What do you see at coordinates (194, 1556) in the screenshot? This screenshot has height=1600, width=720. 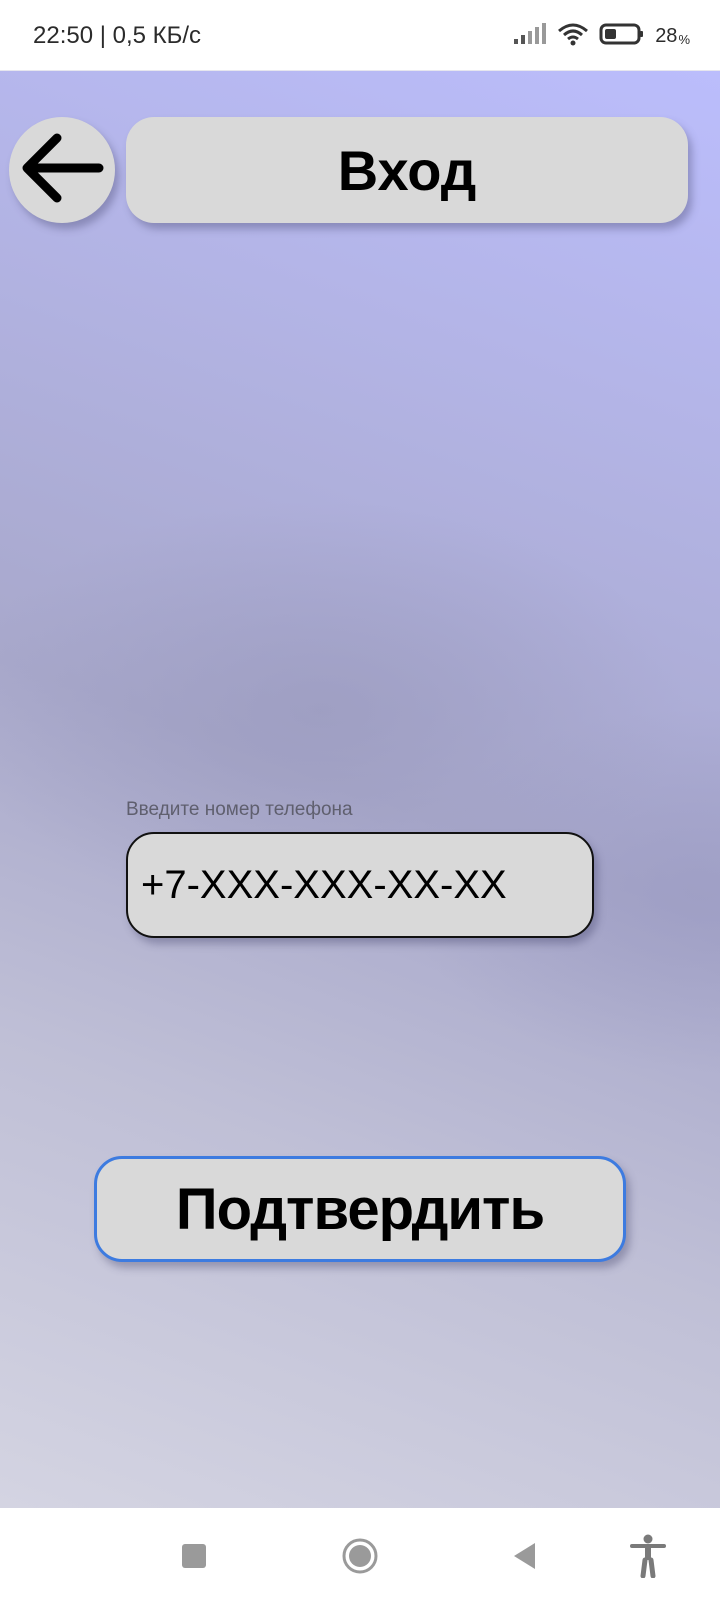 I see `recents-square-icon` at bounding box center [194, 1556].